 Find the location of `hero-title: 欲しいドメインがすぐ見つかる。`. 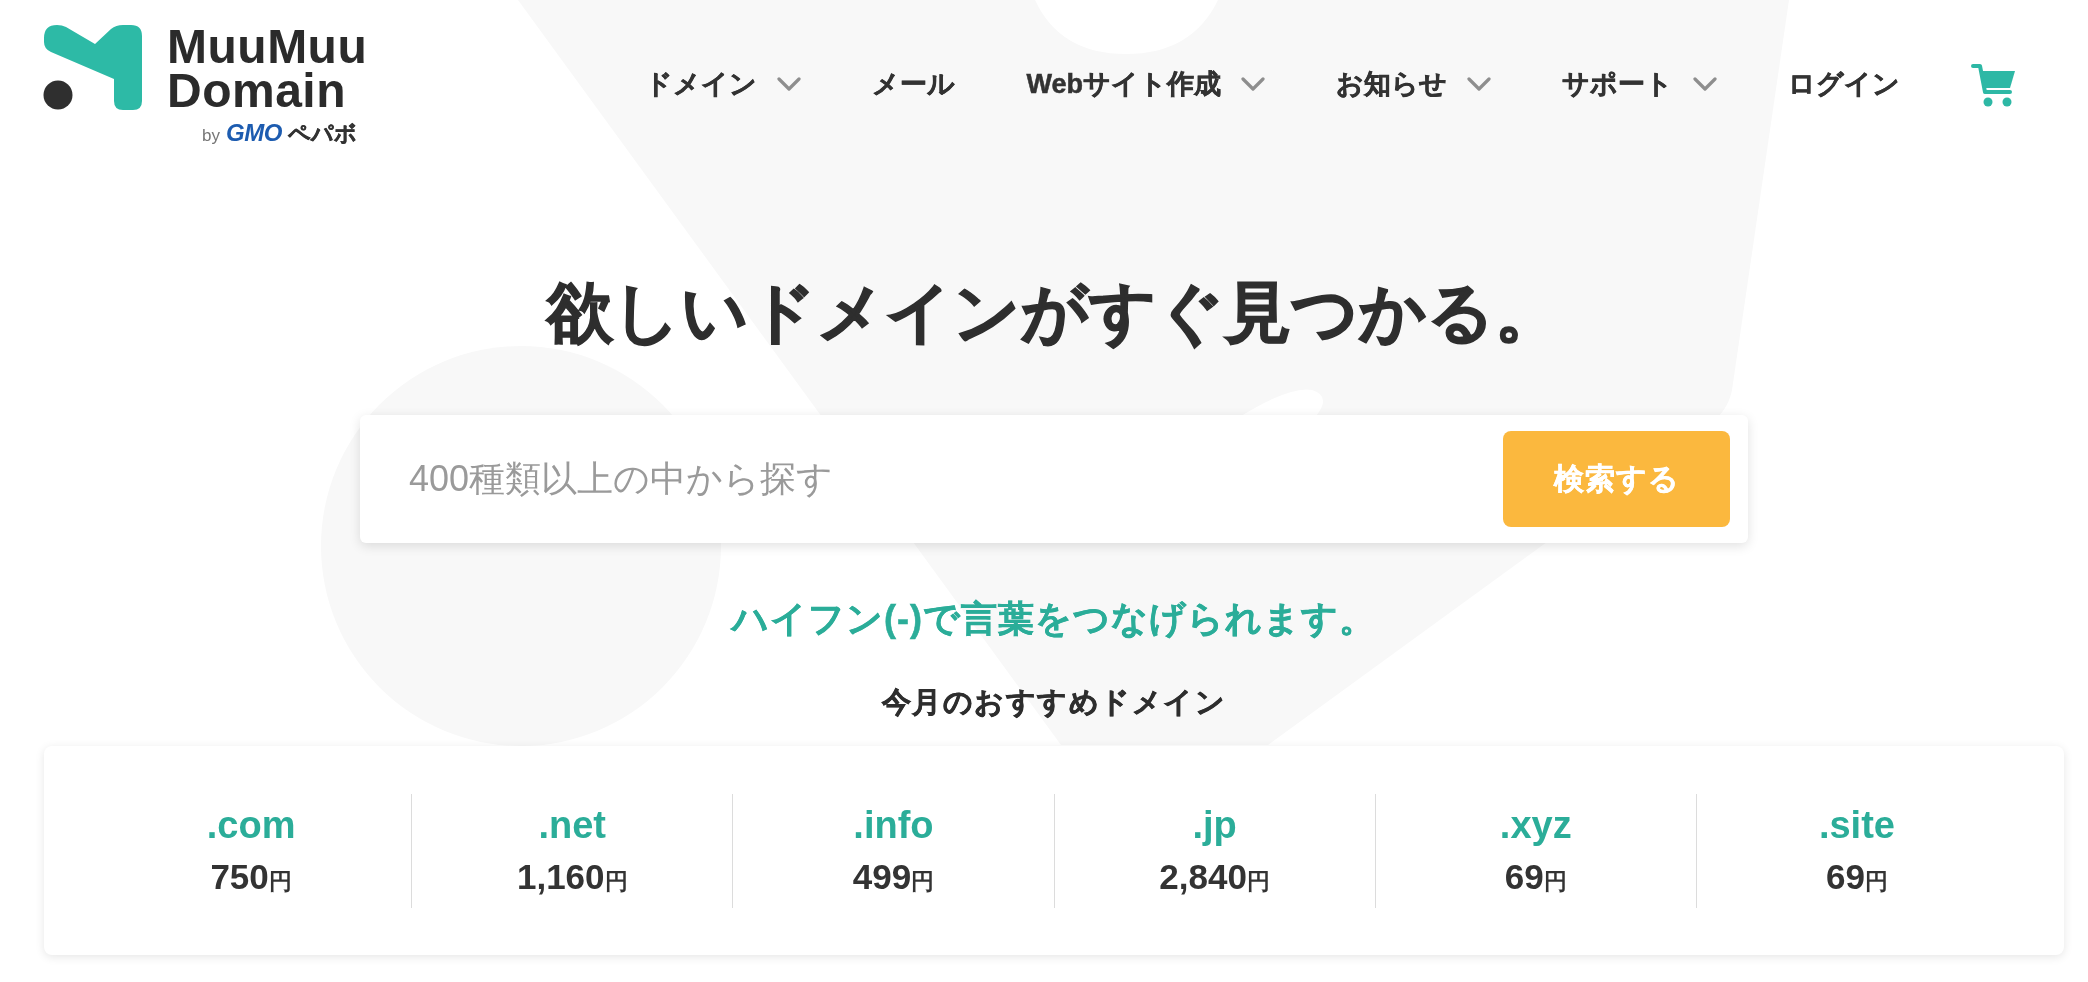

hero-title: 欲しいドメインがすぐ見つかる。 is located at coordinates (1054, 312).